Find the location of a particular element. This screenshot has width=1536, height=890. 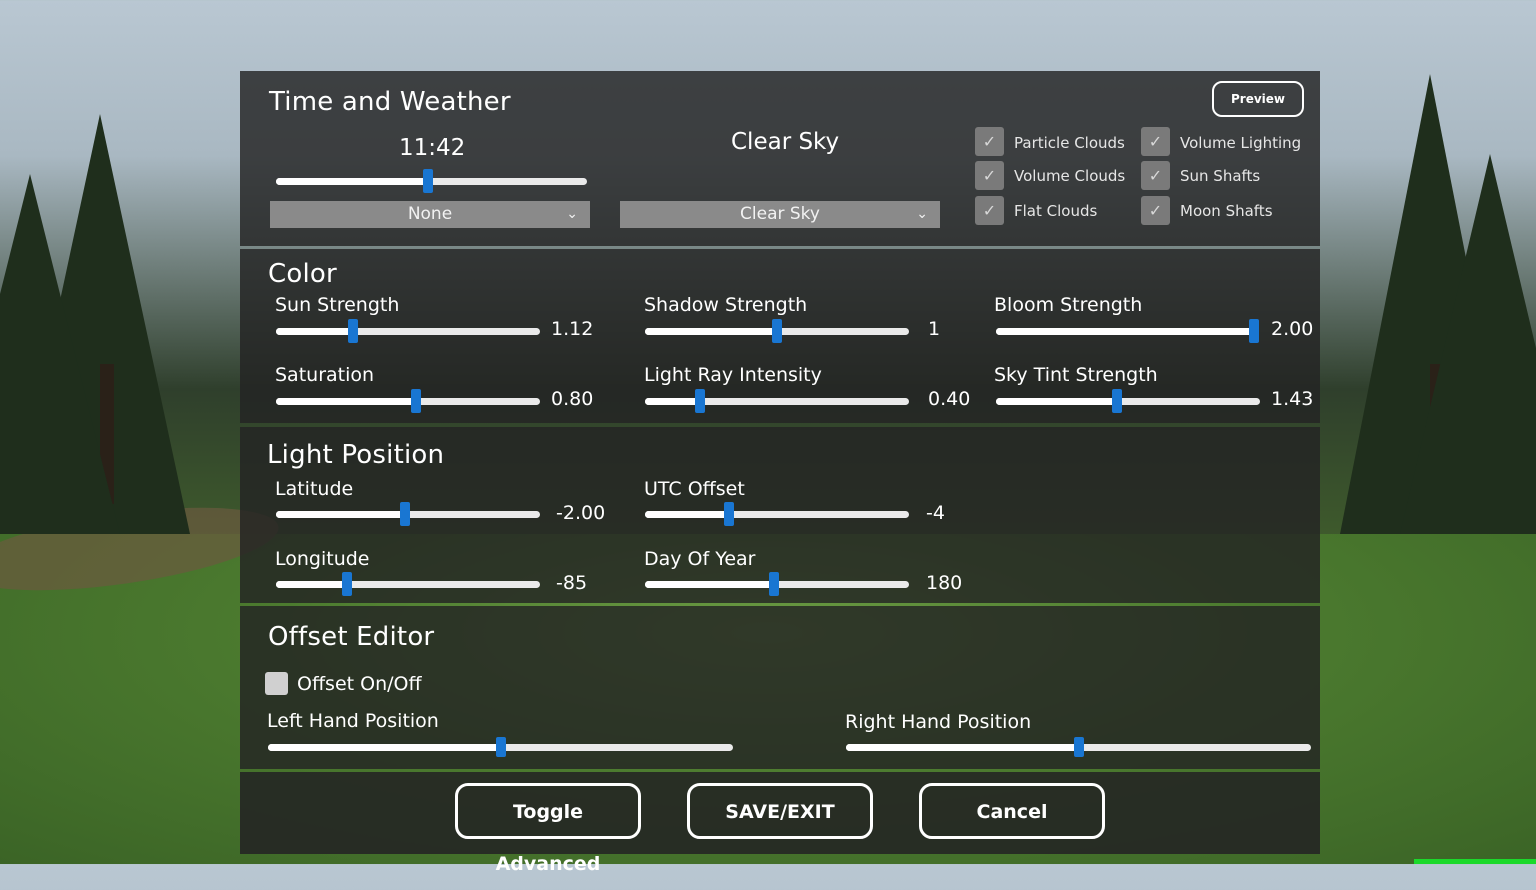

slider-label: Sun Strength is located at coordinates (337, 305).